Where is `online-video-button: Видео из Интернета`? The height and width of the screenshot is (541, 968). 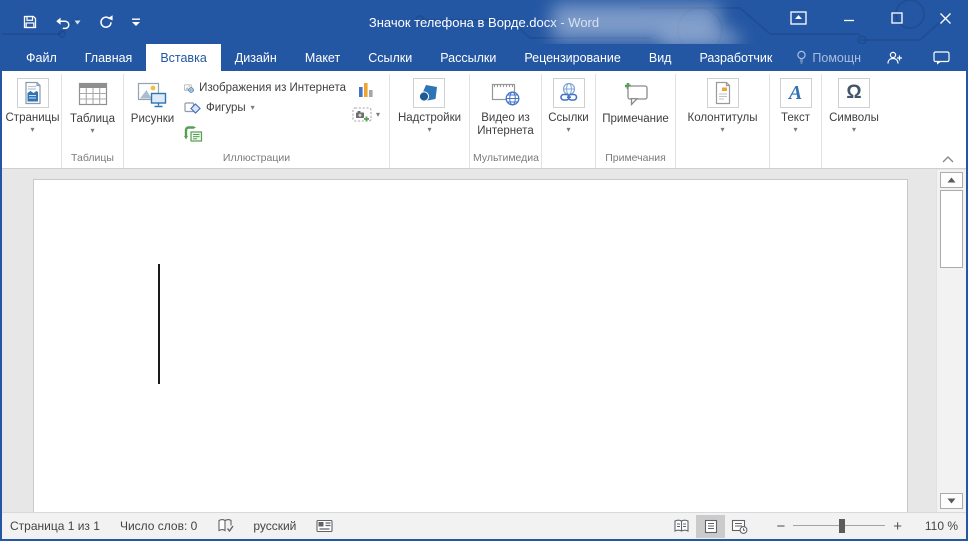 online-video-button: Видео из Интернета is located at coordinates (506, 106).